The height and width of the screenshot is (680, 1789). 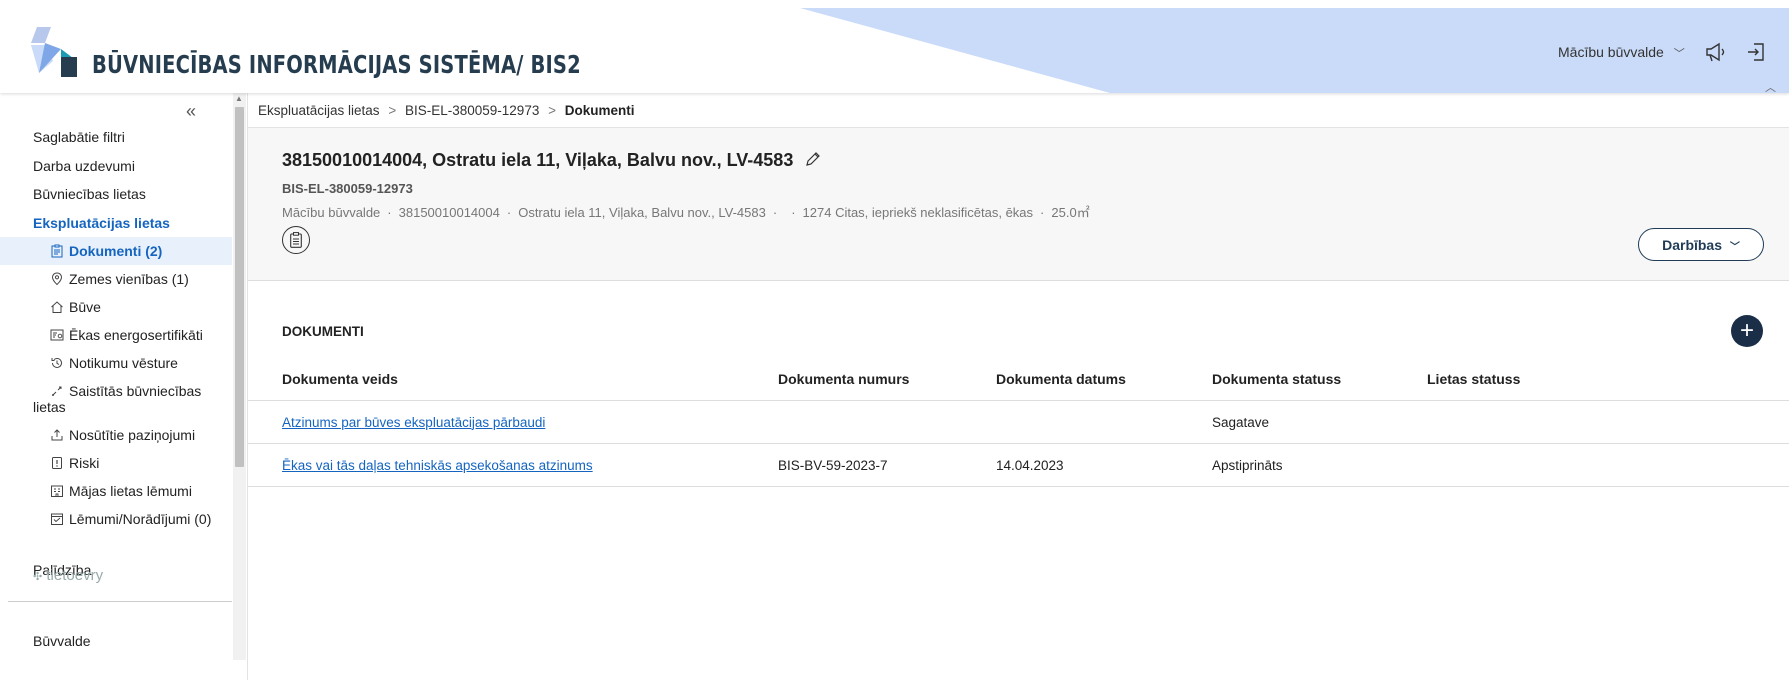 I want to click on location-pin-icon, so click(x=57, y=279).